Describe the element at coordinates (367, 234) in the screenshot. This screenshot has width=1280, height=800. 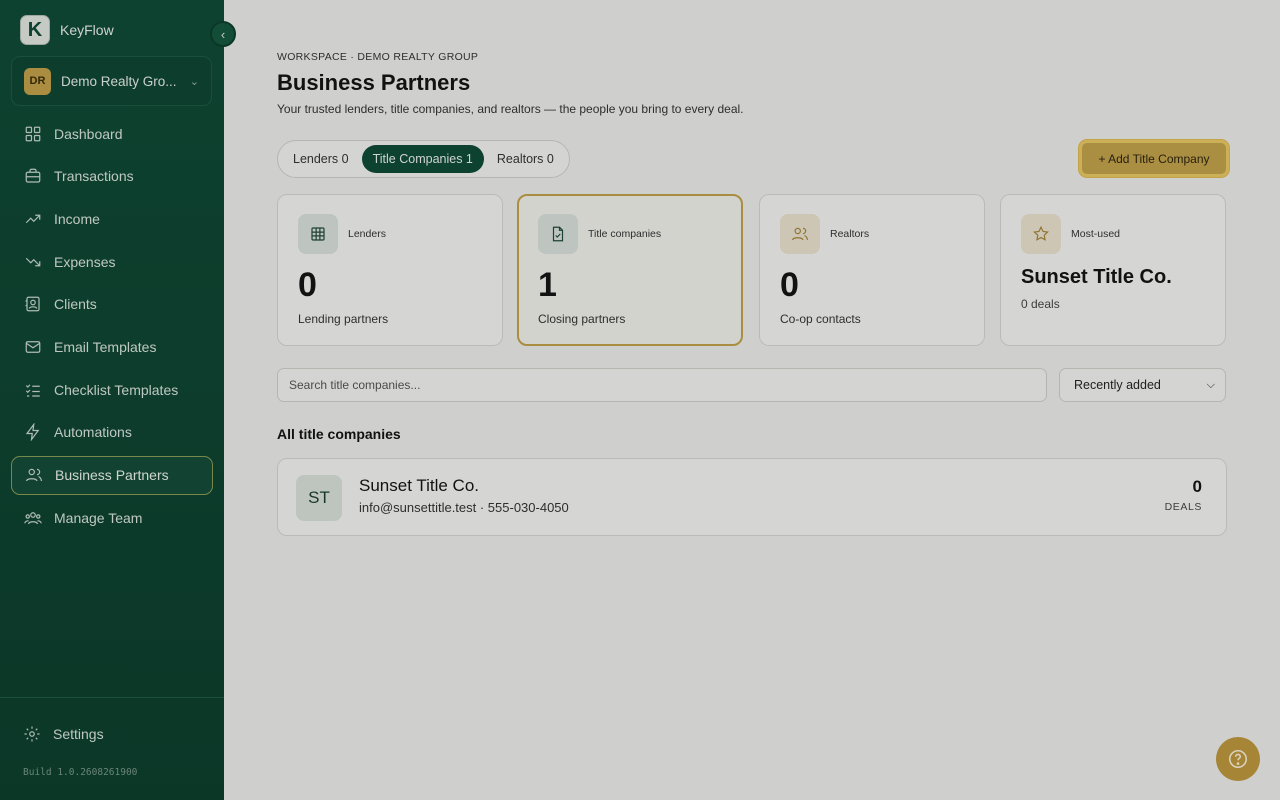
I see `stat-label: Lenders` at that location.